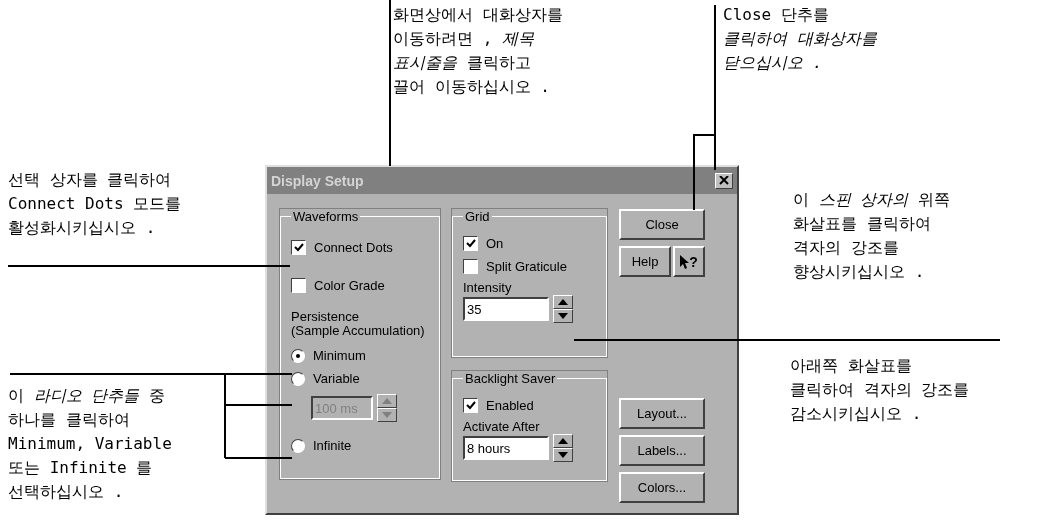 The height and width of the screenshot is (524, 1044). Describe the element at coordinates (477, 216) in the screenshot. I see `group-label: Grid` at that location.